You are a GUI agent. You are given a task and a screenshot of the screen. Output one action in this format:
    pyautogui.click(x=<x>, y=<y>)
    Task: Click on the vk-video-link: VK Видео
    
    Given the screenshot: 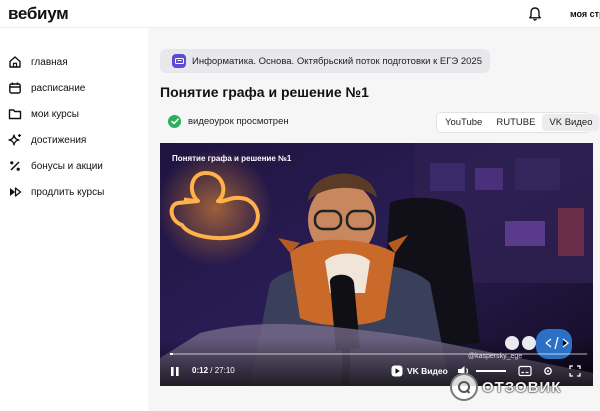 What is the action you would take?
    pyautogui.click(x=419, y=371)
    